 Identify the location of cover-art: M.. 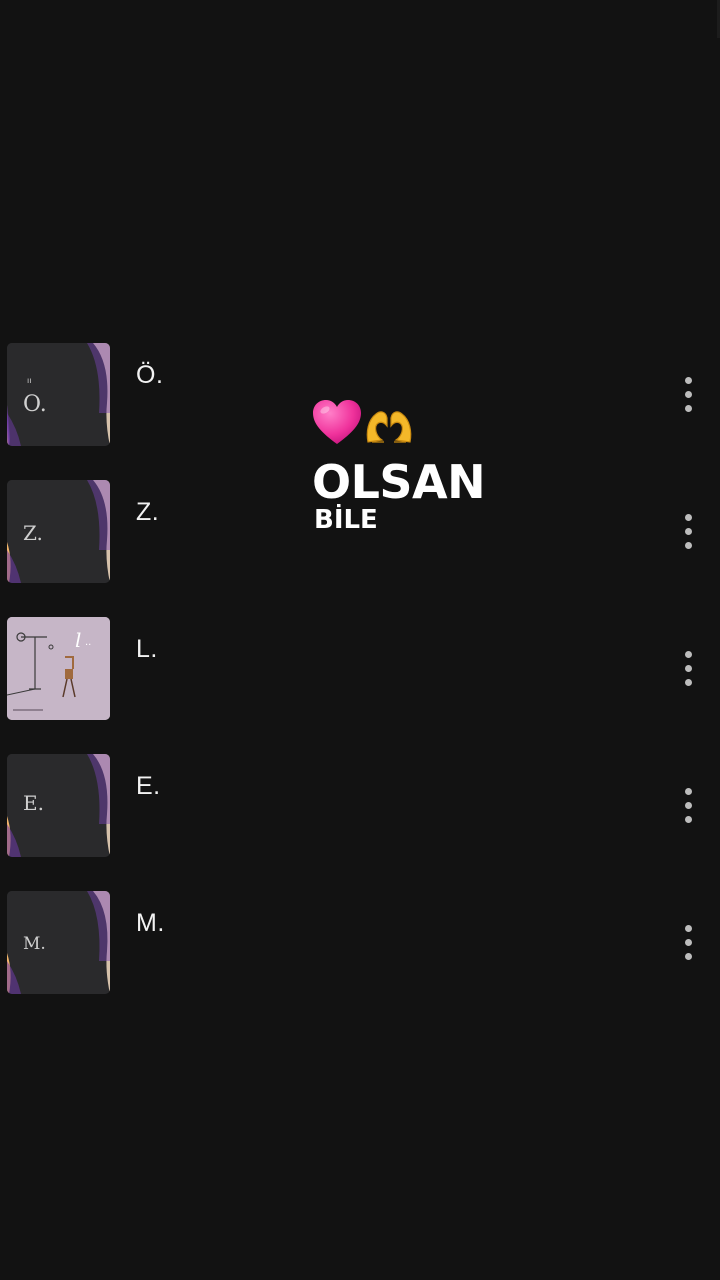
(58, 942).